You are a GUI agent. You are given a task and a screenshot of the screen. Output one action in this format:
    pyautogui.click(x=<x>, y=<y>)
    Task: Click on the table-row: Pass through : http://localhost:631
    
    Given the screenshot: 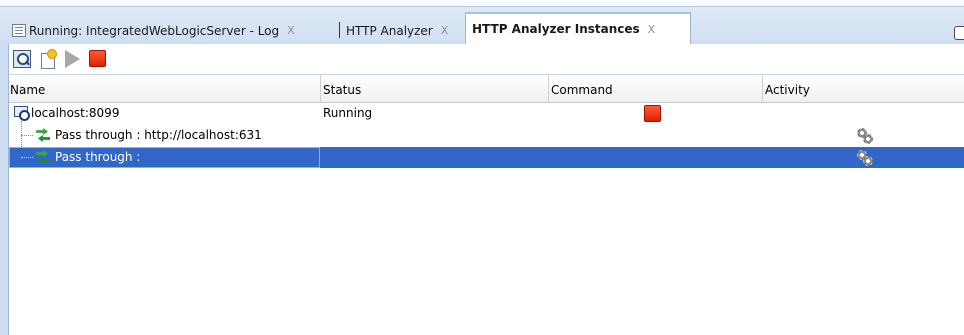 What is the action you would take?
    pyautogui.click(x=486, y=135)
    